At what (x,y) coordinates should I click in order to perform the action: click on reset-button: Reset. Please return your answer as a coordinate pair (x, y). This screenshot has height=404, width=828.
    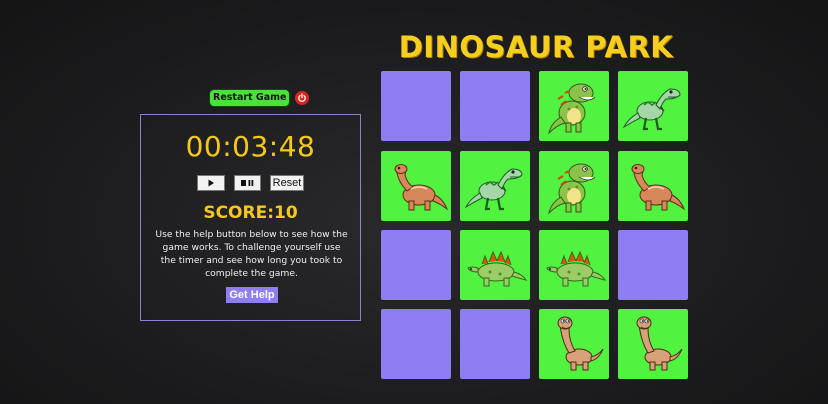
    Looking at the image, I should click on (287, 183).